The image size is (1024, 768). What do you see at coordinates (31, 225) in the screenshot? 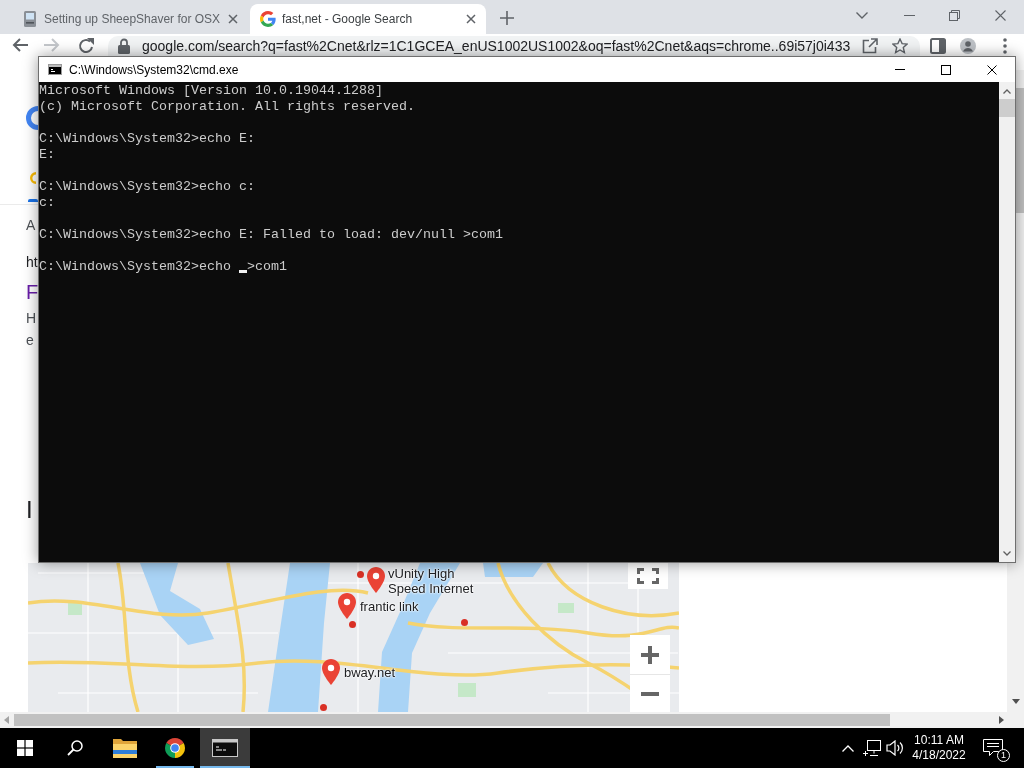
I see `text-fragment: A` at bounding box center [31, 225].